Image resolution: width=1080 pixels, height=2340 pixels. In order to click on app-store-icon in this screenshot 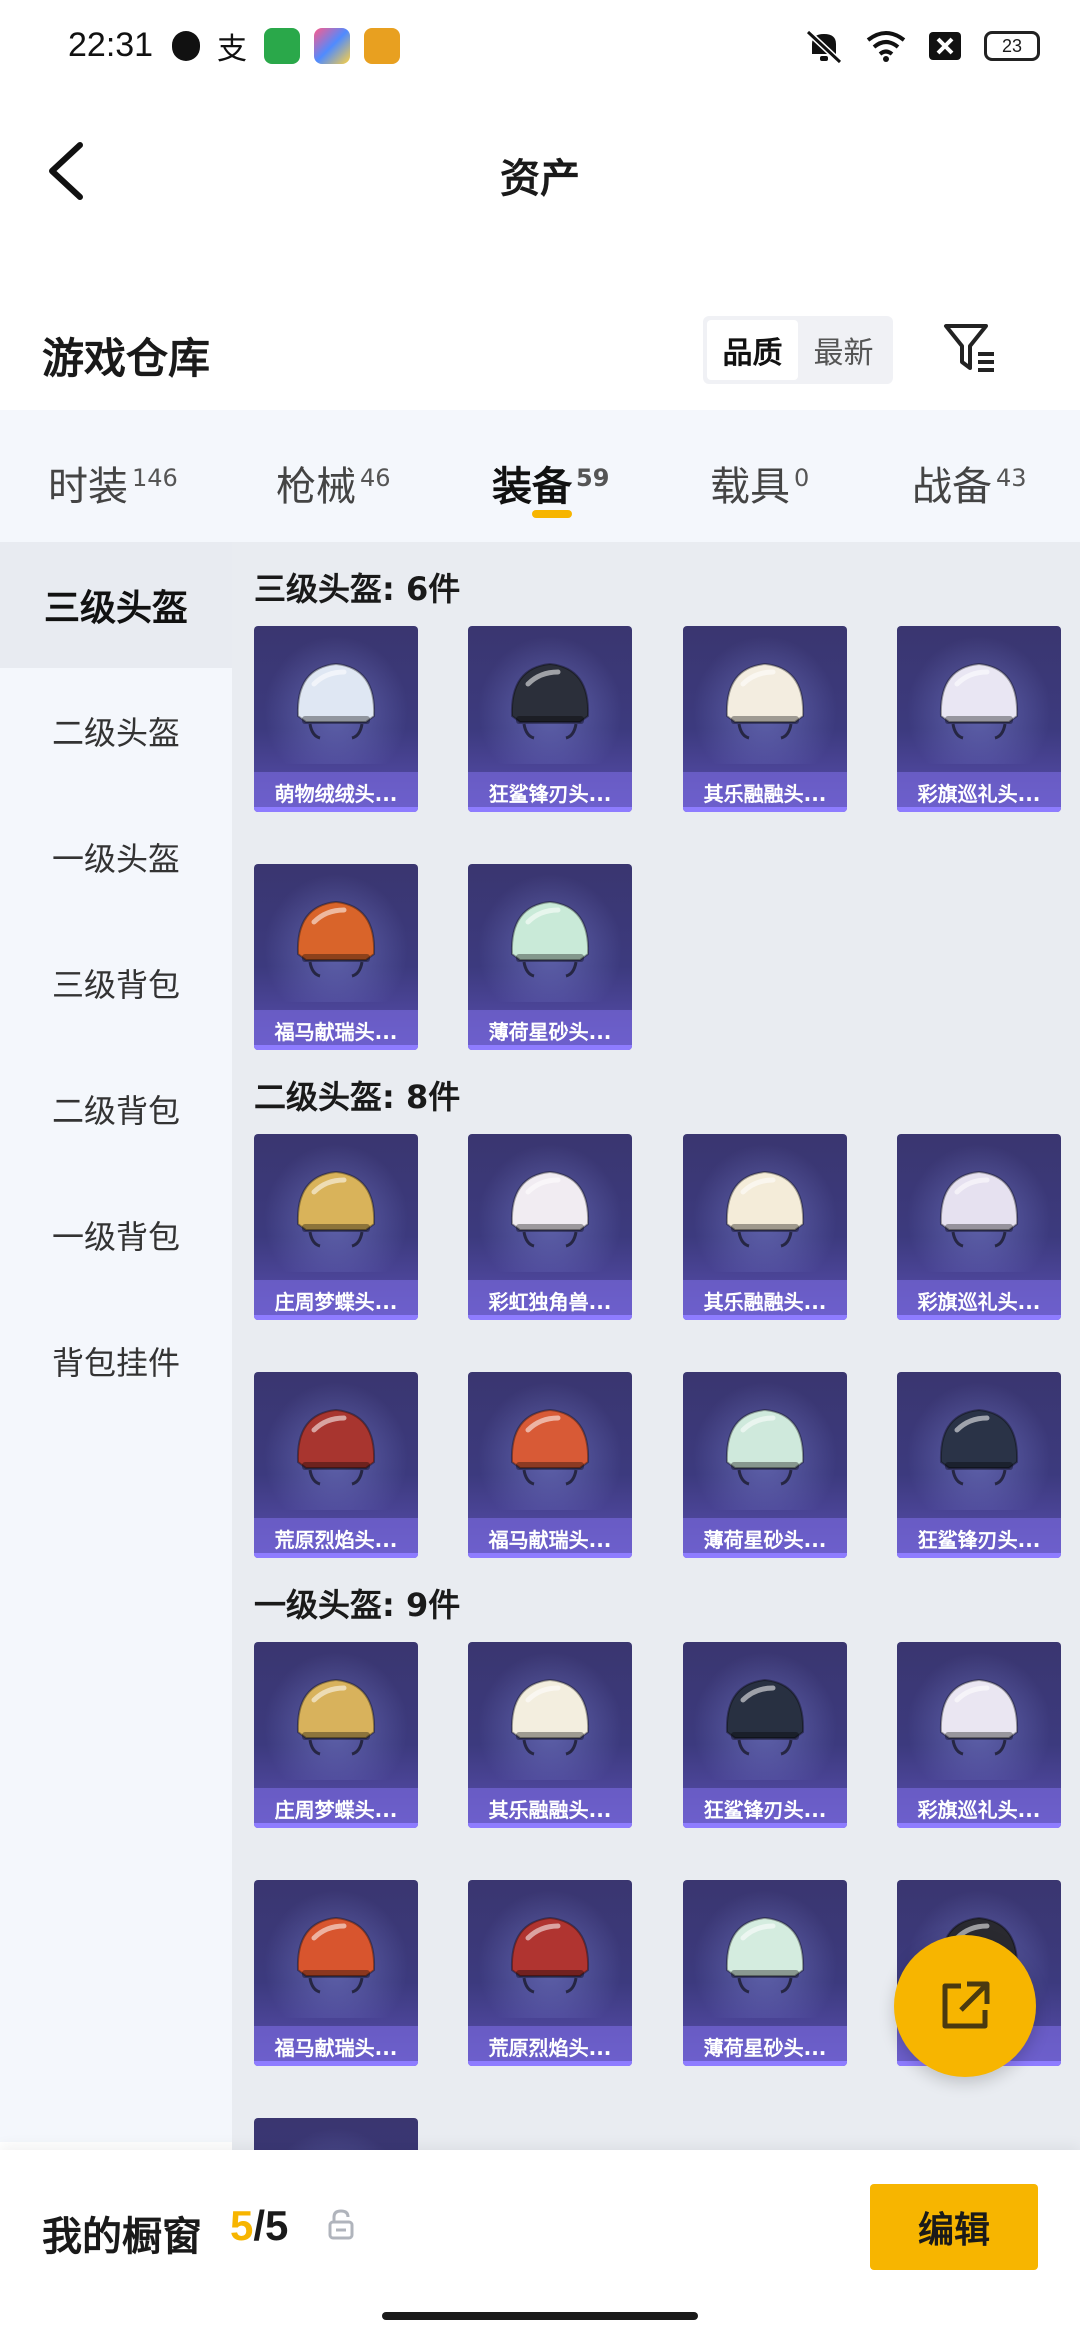, I will do `click(332, 46)`.